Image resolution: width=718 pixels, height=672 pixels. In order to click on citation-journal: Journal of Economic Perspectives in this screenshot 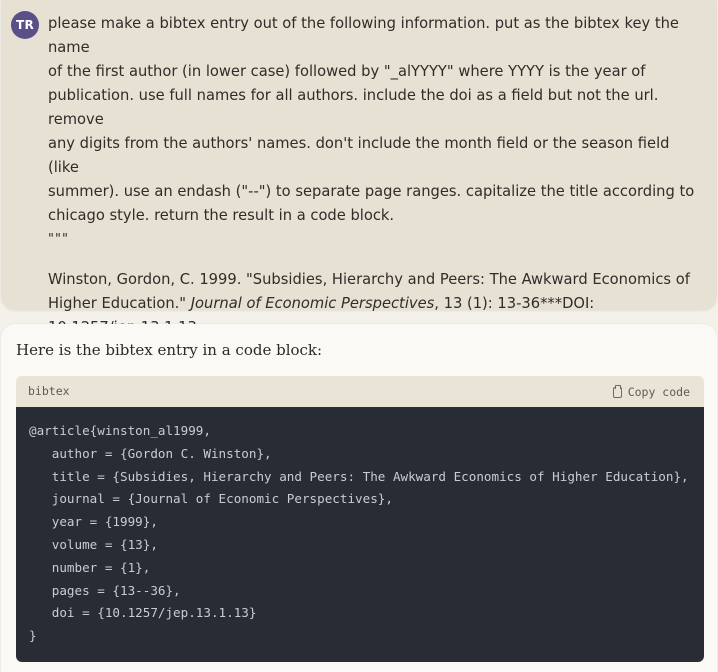, I will do `click(312, 303)`.